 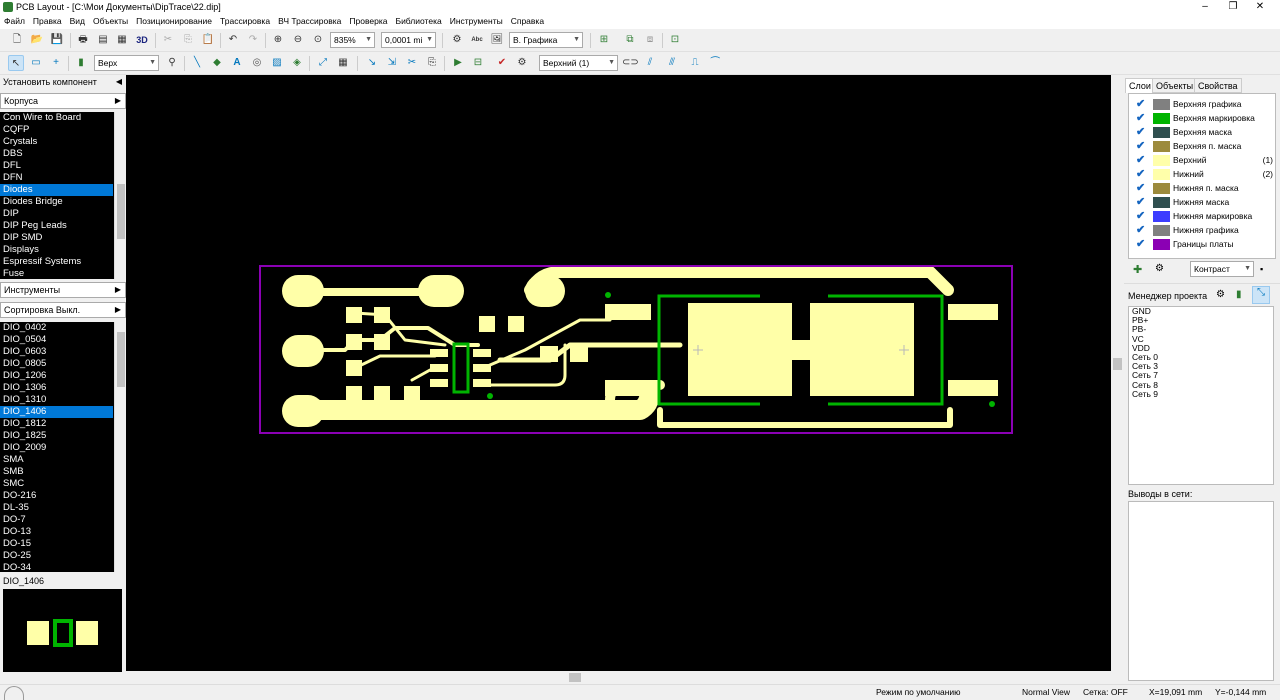 I want to click on component-item: DIO_1812, so click(x=56, y=424).